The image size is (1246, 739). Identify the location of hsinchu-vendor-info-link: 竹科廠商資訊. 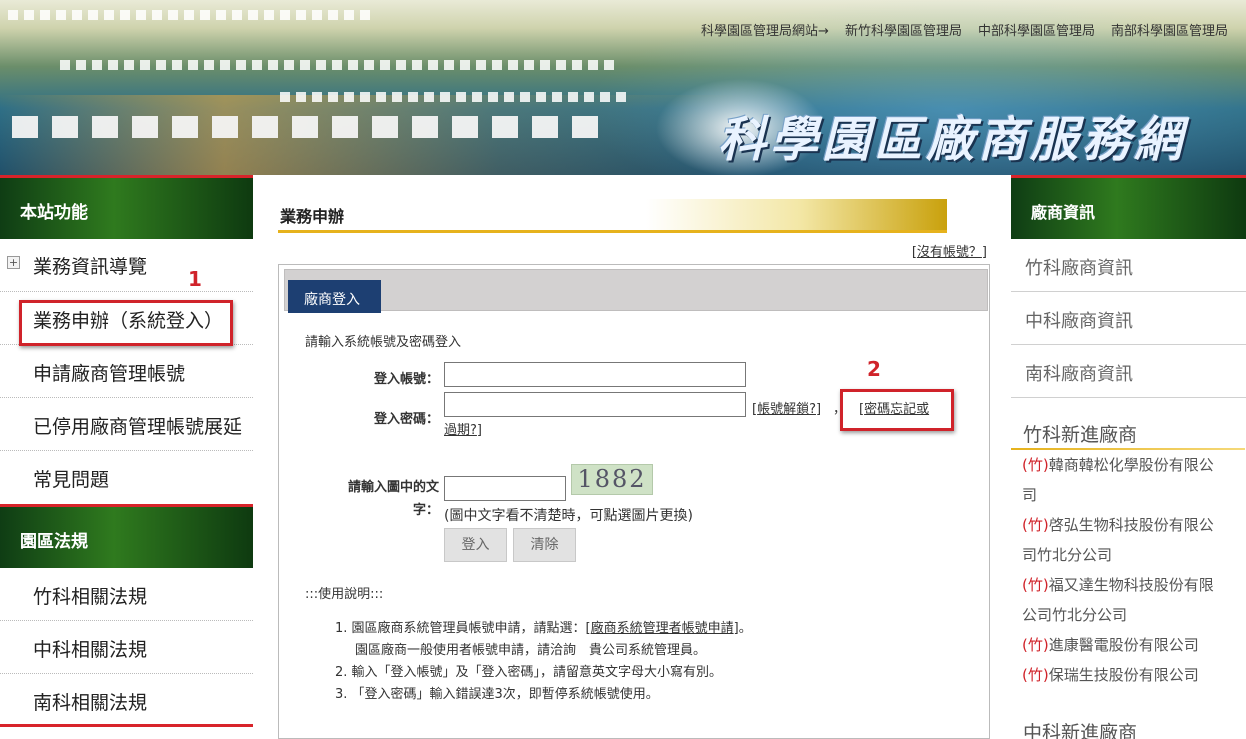
(1128, 265).